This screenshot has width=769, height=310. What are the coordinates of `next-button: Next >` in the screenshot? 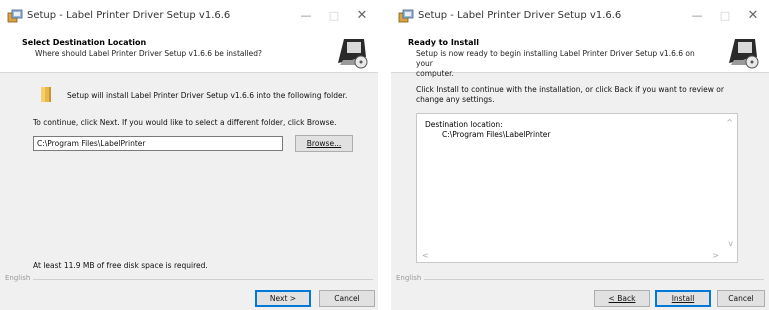 It's located at (283, 298).